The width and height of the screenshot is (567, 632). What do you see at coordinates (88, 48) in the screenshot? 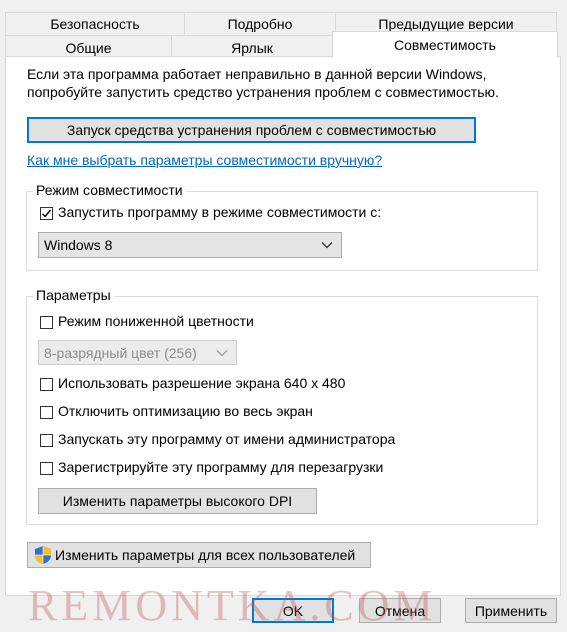
I see `tab-general-label: Общие` at bounding box center [88, 48].